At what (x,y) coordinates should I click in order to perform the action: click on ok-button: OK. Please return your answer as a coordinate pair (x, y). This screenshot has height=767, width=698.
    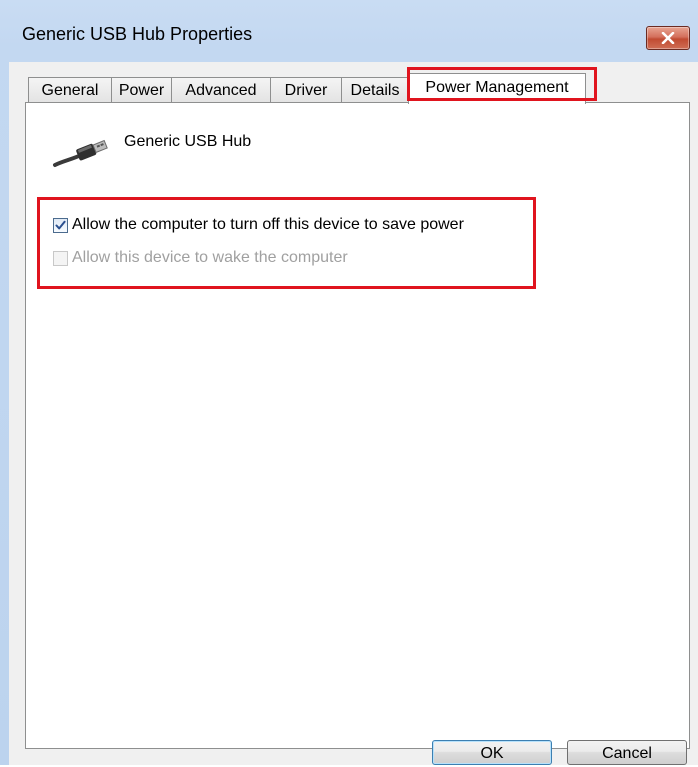
    Looking at the image, I should click on (492, 752).